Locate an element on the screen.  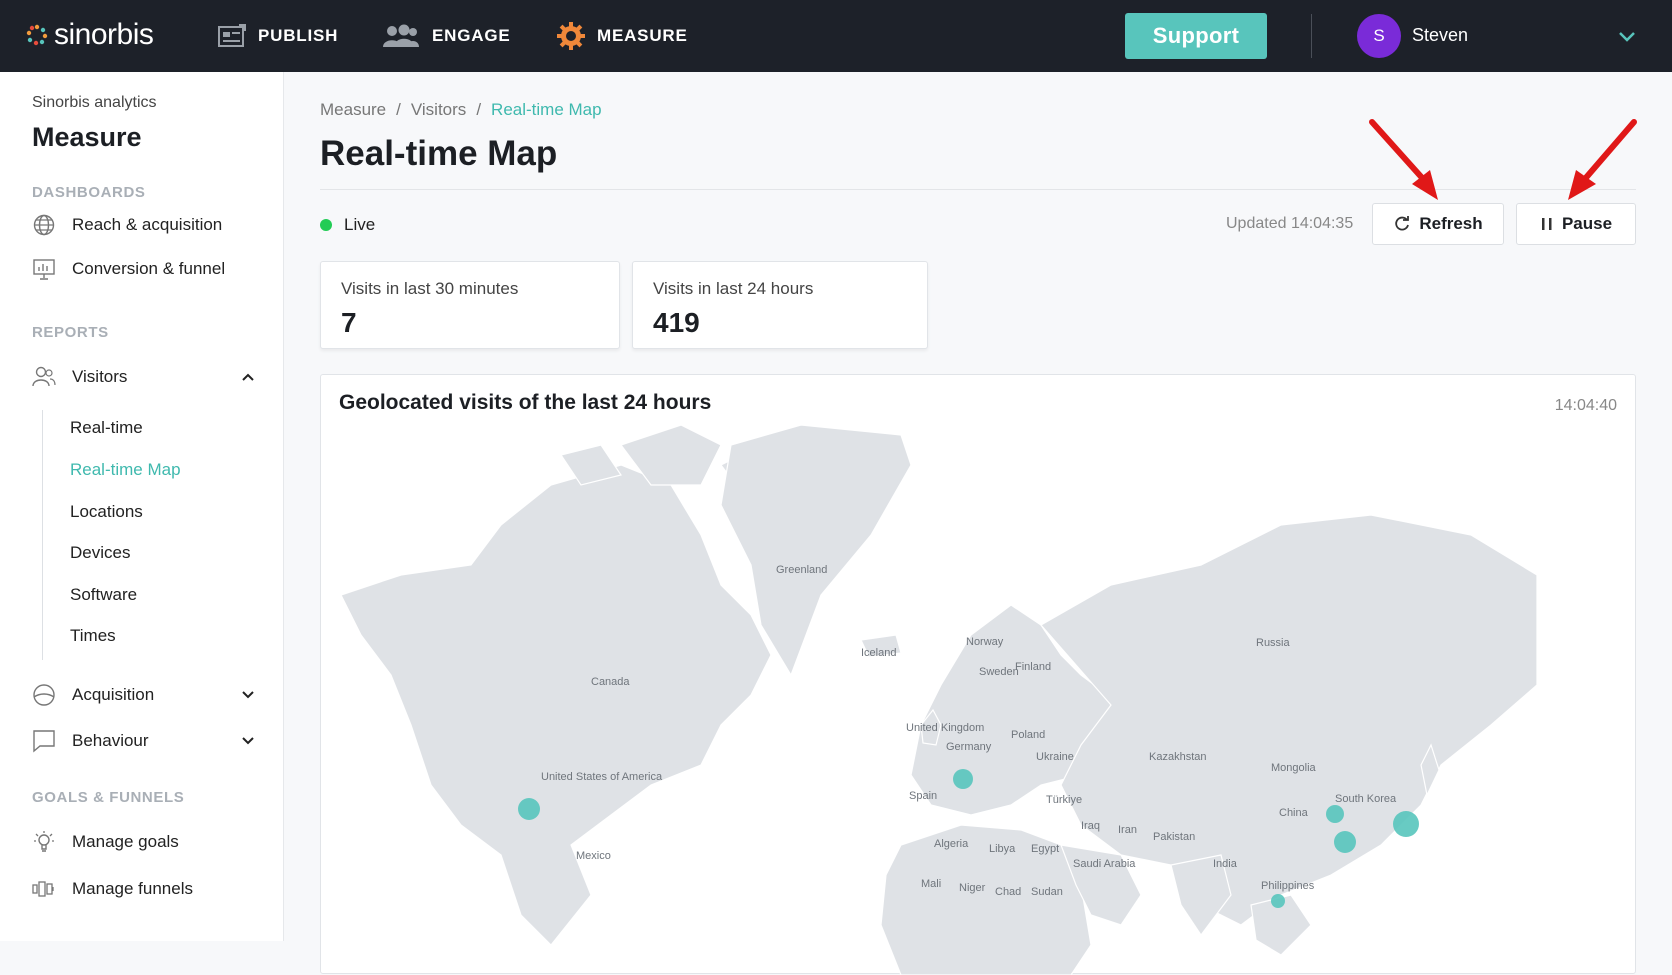
map-label-mongolia: Mongolia is located at coordinates (1294, 768).